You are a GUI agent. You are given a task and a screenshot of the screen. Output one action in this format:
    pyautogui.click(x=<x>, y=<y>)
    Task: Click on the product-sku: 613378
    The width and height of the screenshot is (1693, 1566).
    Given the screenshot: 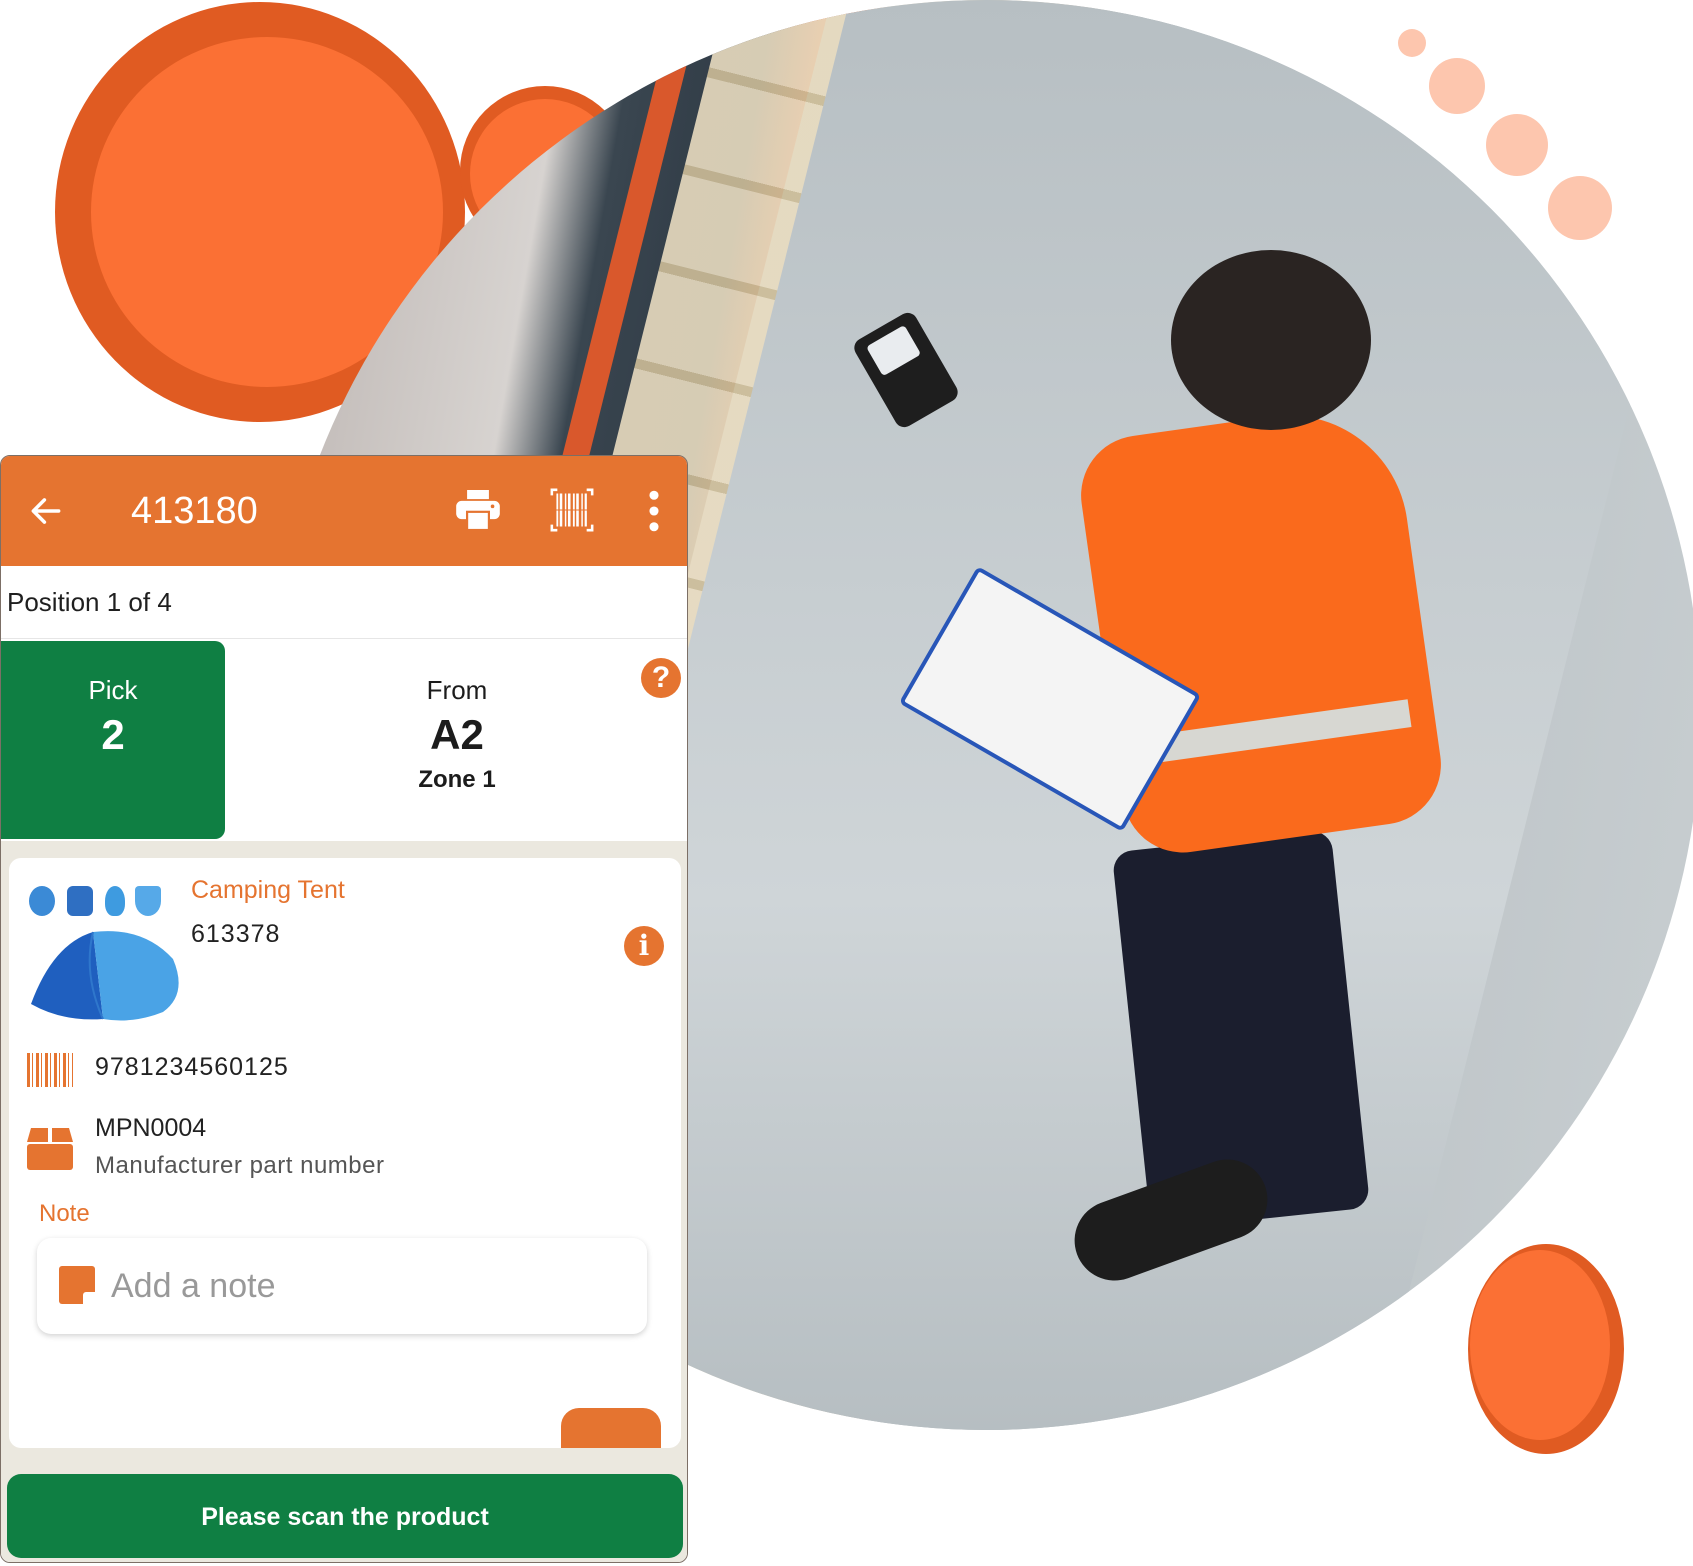 What is the action you would take?
    pyautogui.click(x=236, y=934)
    